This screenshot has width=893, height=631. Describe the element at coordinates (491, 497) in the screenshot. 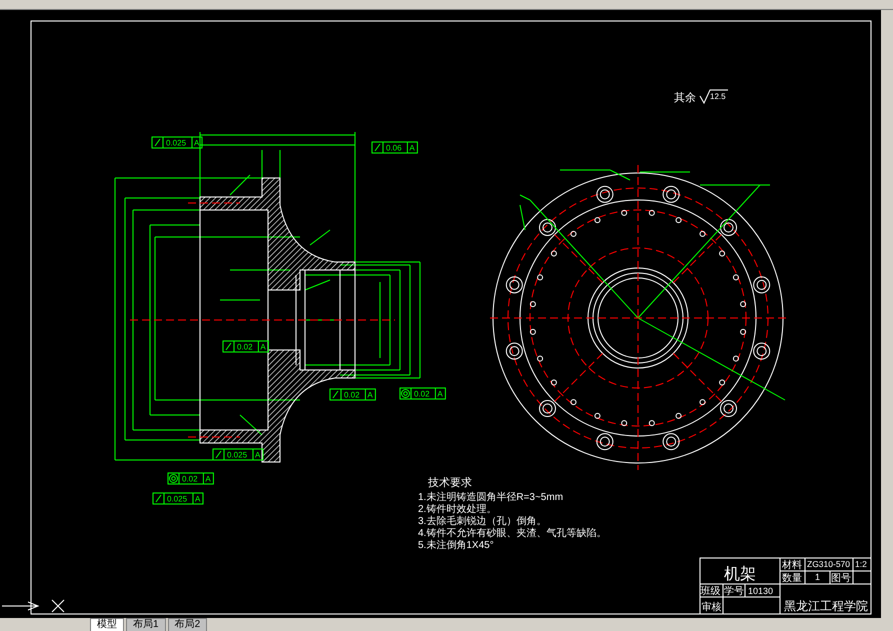

I see `requirement-text: 1.未注明铸造圆角半径R=3~5mm` at that location.